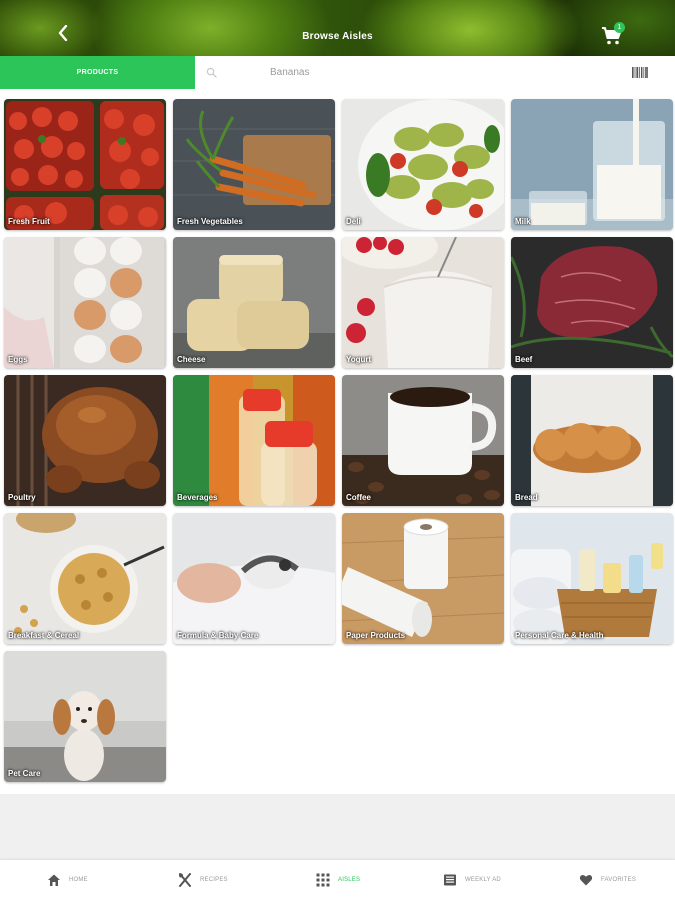  I want to click on aisle-tile-beverages: Beverages, so click(254, 440).